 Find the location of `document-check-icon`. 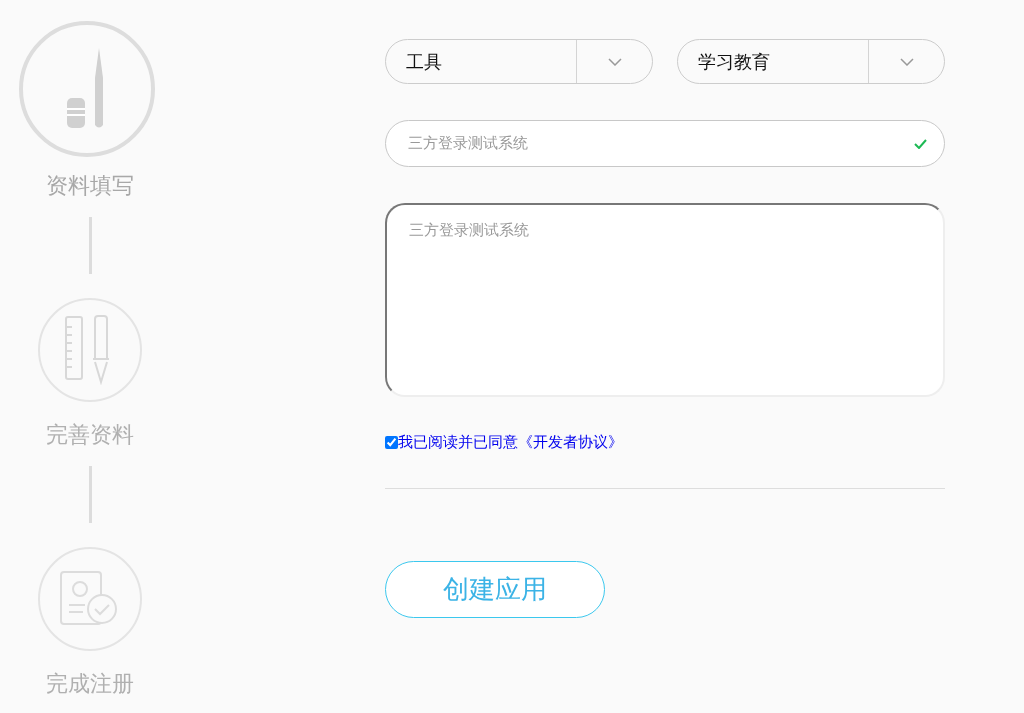

document-check-icon is located at coordinates (90, 599).